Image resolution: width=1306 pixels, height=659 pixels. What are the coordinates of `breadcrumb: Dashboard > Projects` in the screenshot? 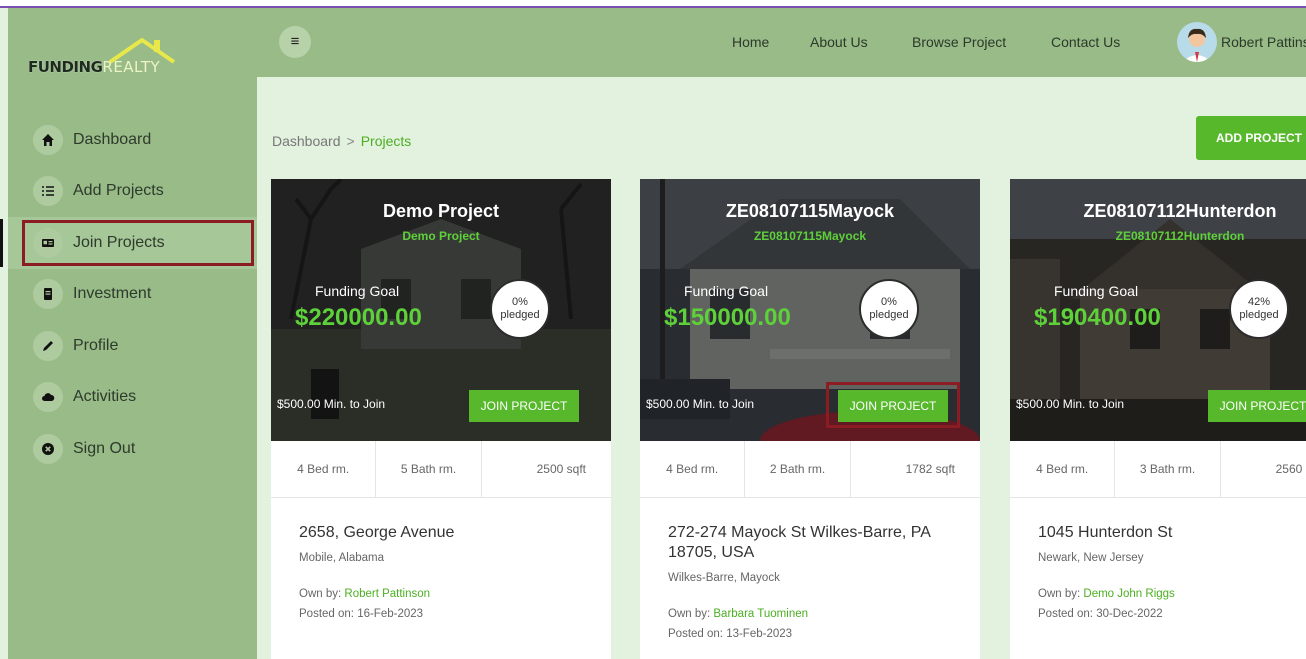 It's located at (341, 141).